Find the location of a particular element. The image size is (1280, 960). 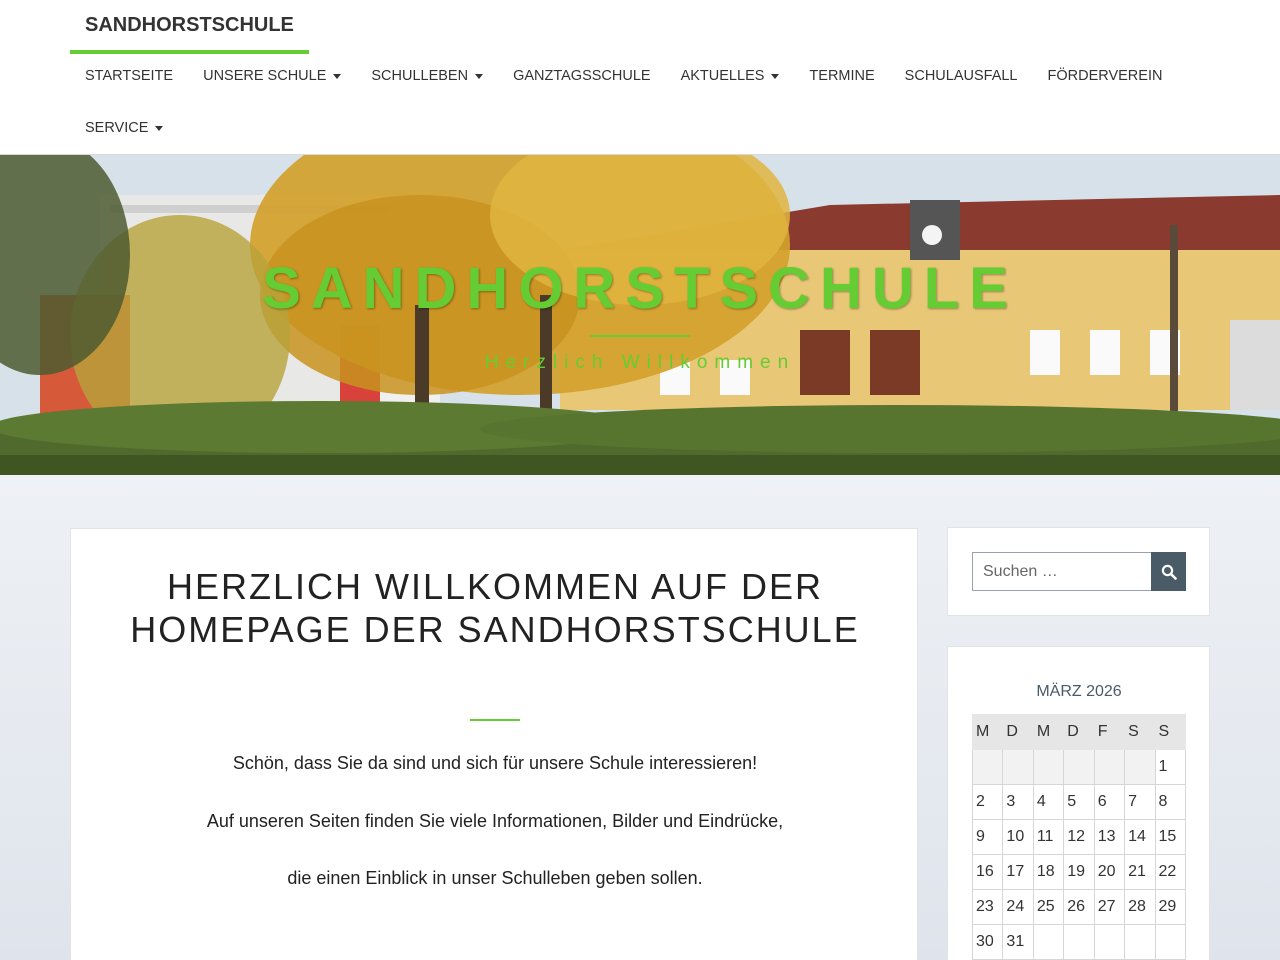

calendar-day: 3 is located at coordinates (1018, 802).